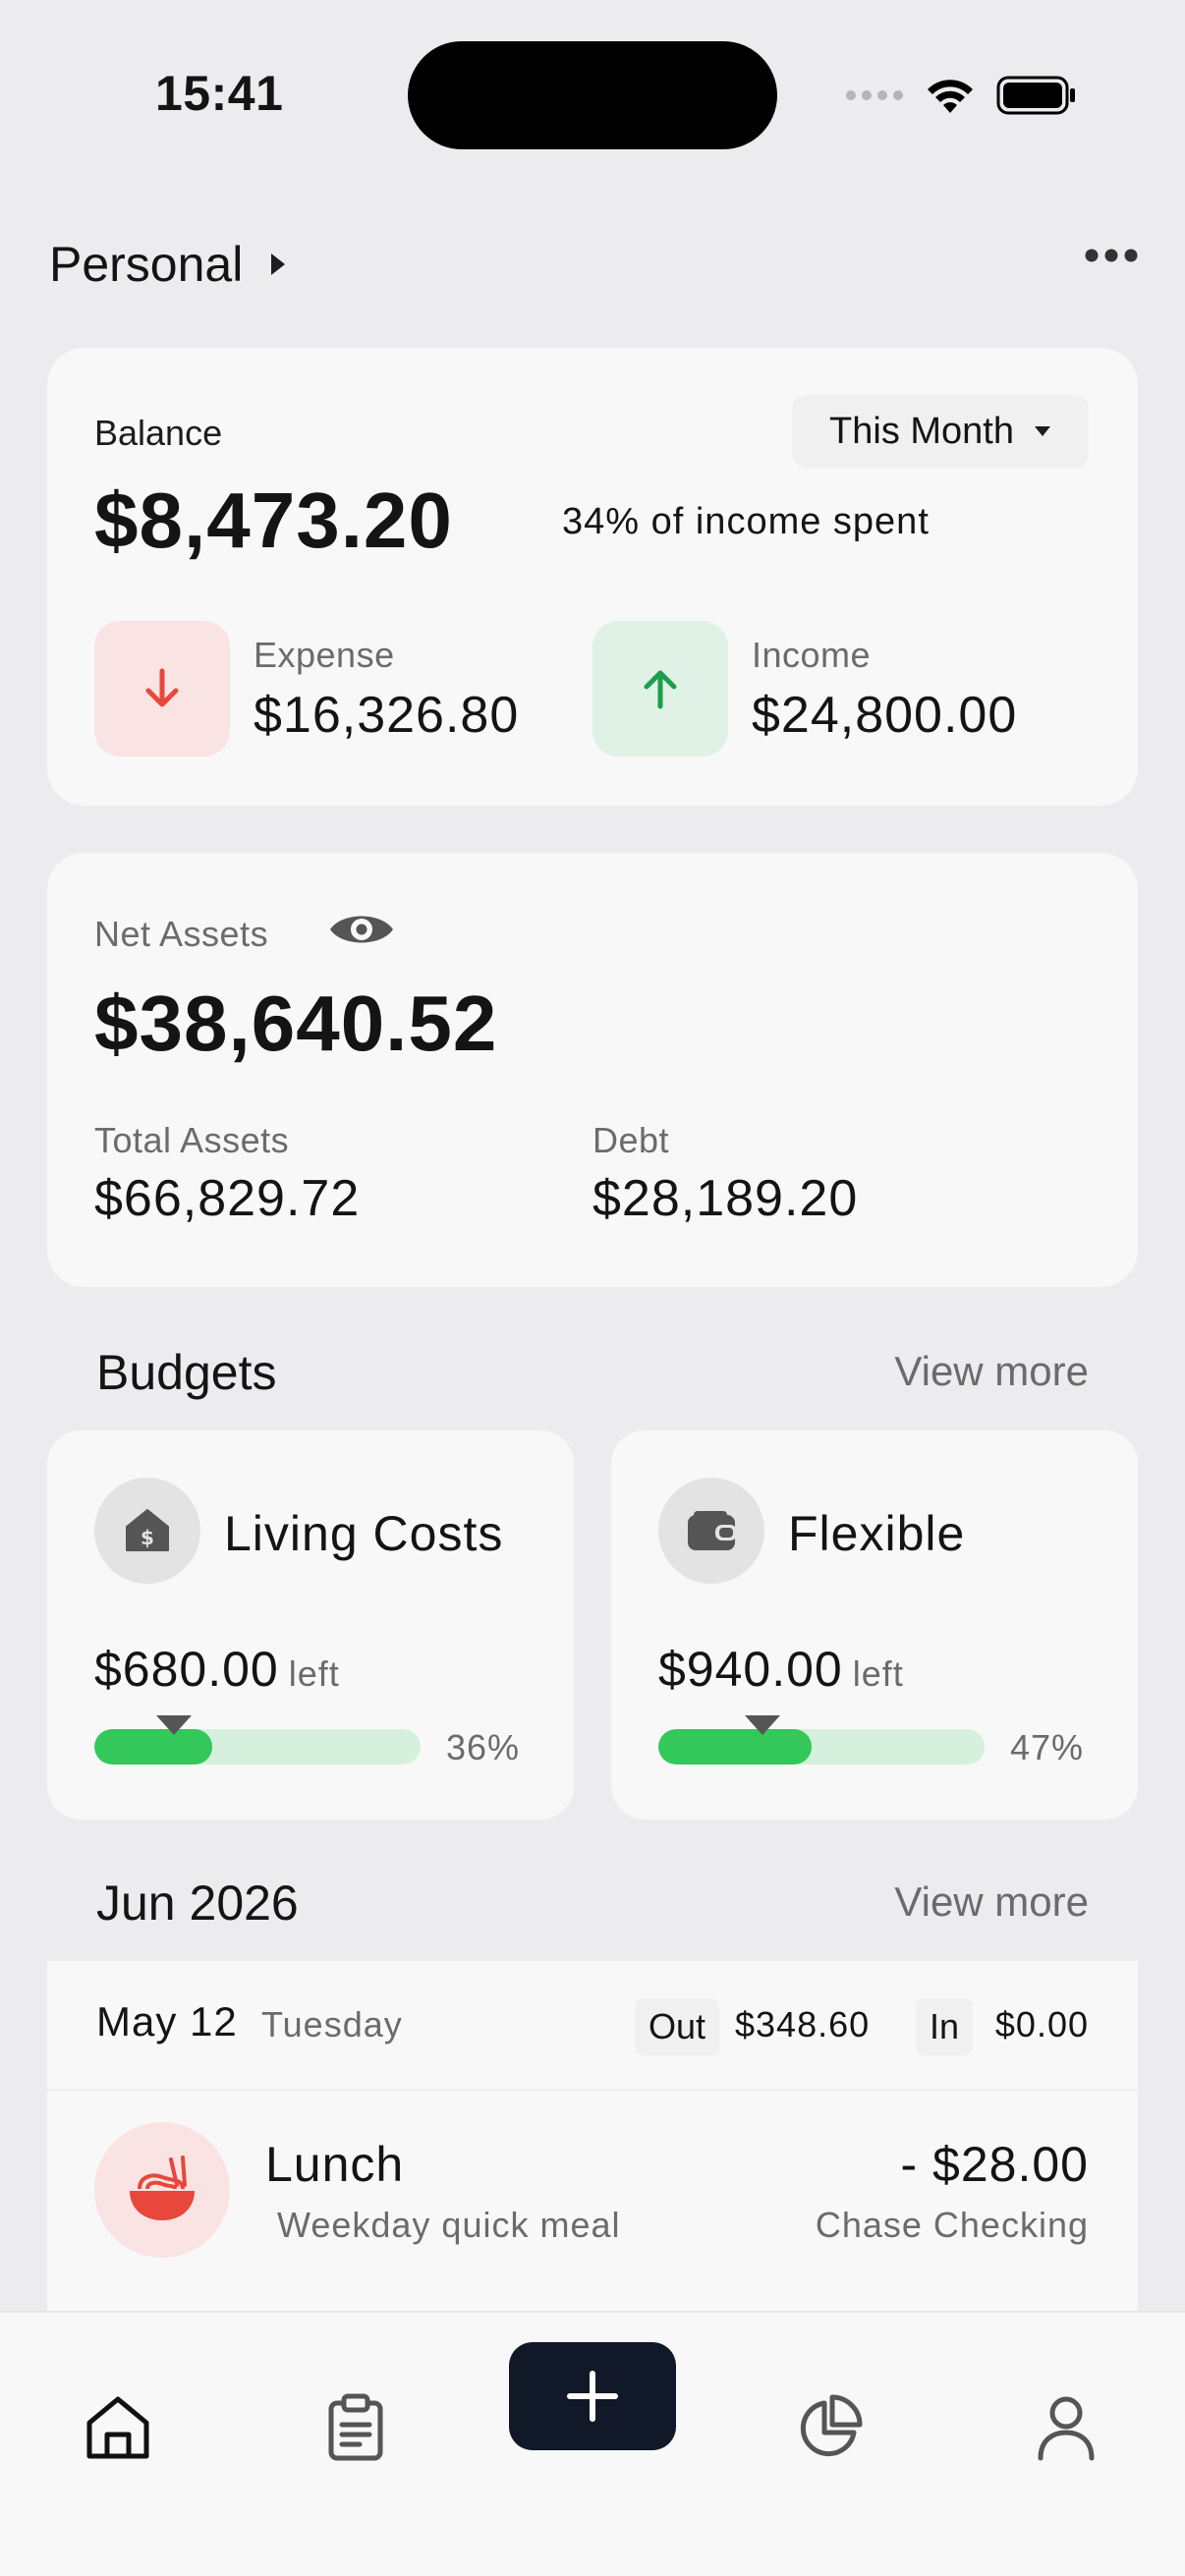 The height and width of the screenshot is (2576, 1185). I want to click on caret-down-icon, so click(1042, 431).